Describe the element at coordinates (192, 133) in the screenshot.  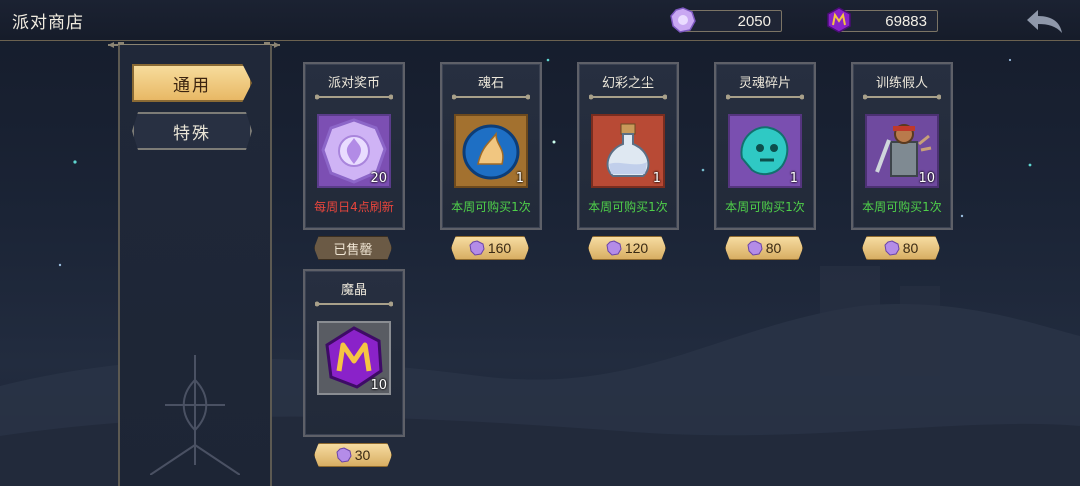
I see `tab-special-label: 特殊` at that location.